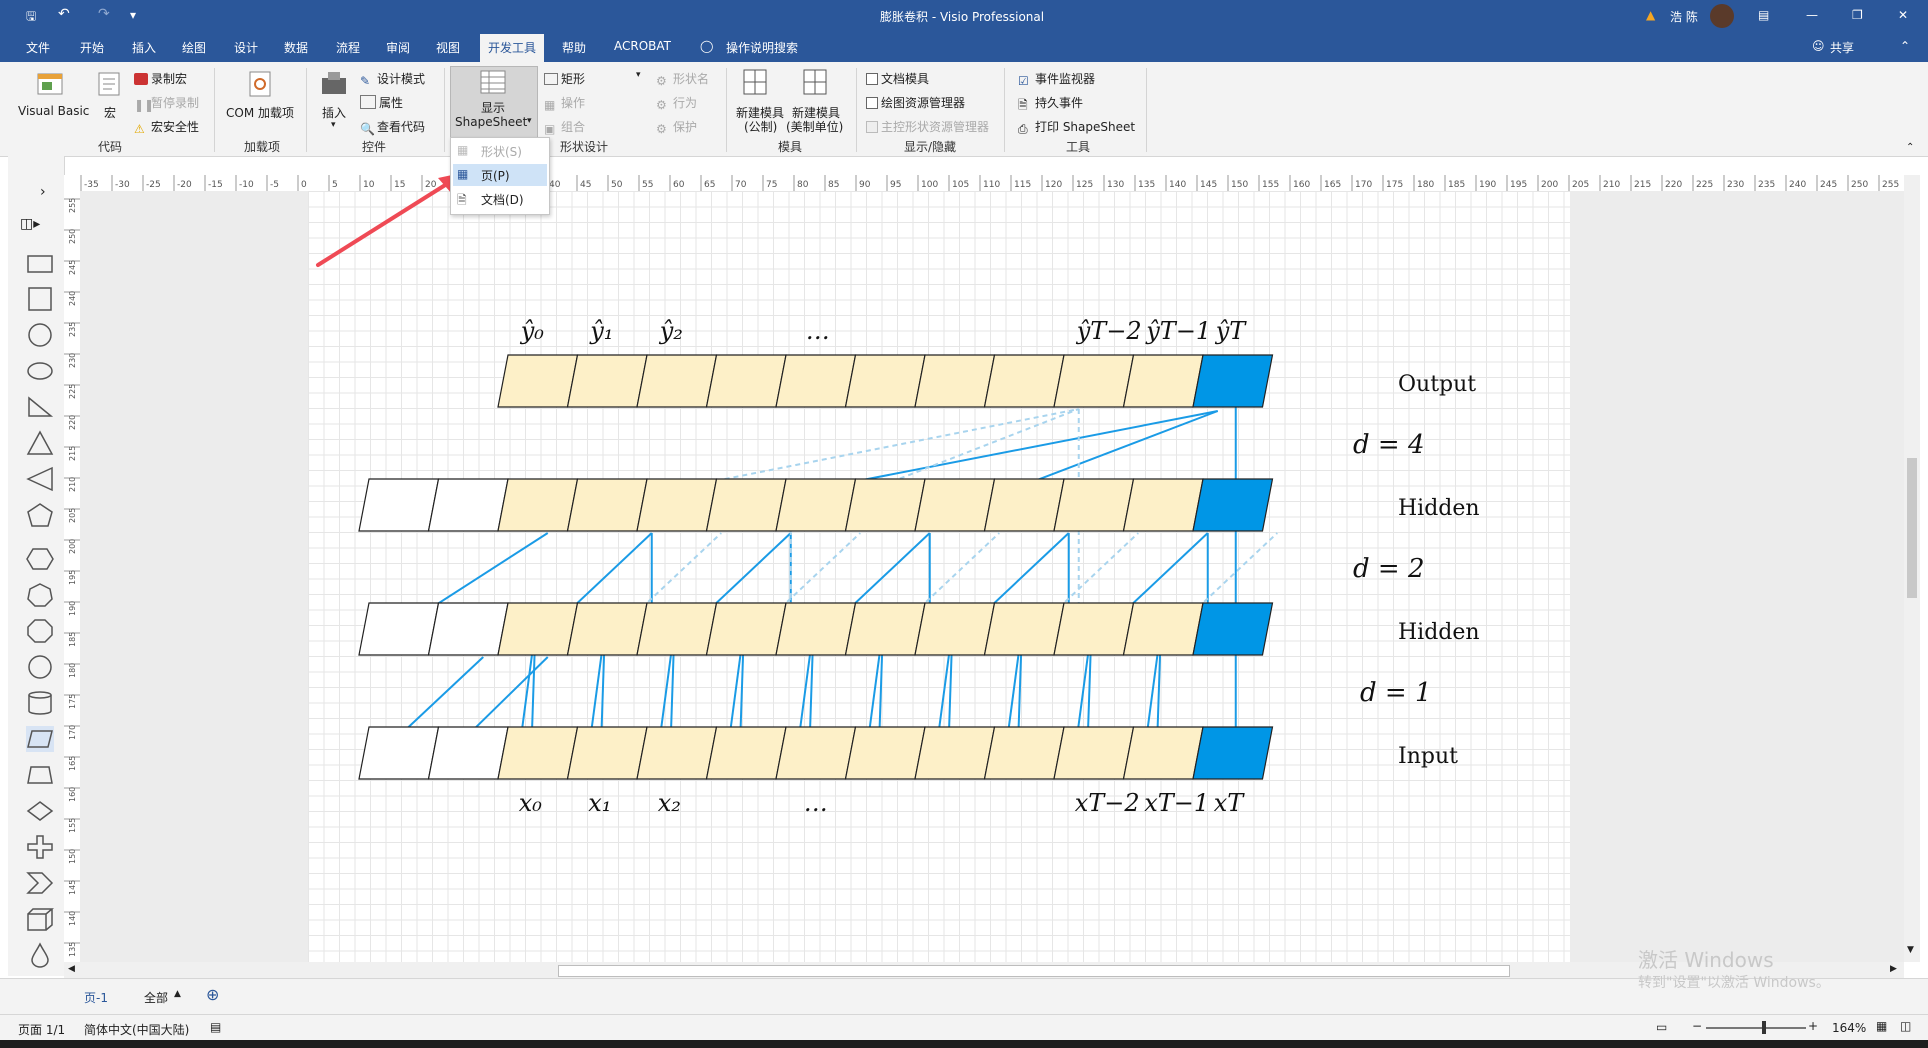 The width and height of the screenshot is (1928, 1048). What do you see at coordinates (1893, 969) in the screenshot?
I see `scroll-right-icon: ▶` at bounding box center [1893, 969].